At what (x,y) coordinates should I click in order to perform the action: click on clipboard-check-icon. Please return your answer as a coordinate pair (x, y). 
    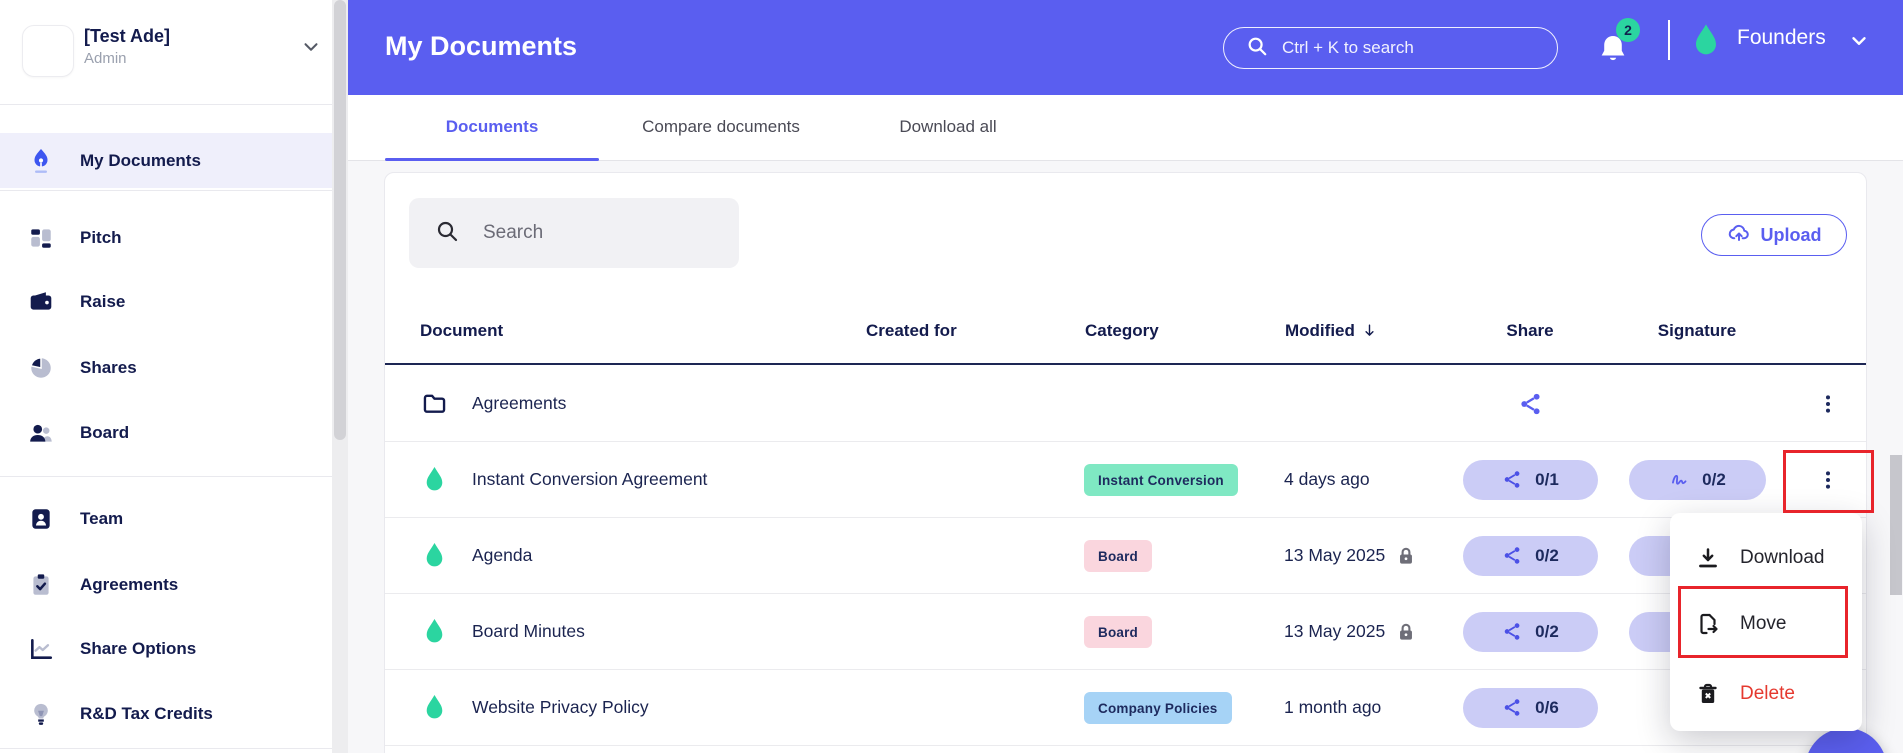
    Looking at the image, I should click on (41, 585).